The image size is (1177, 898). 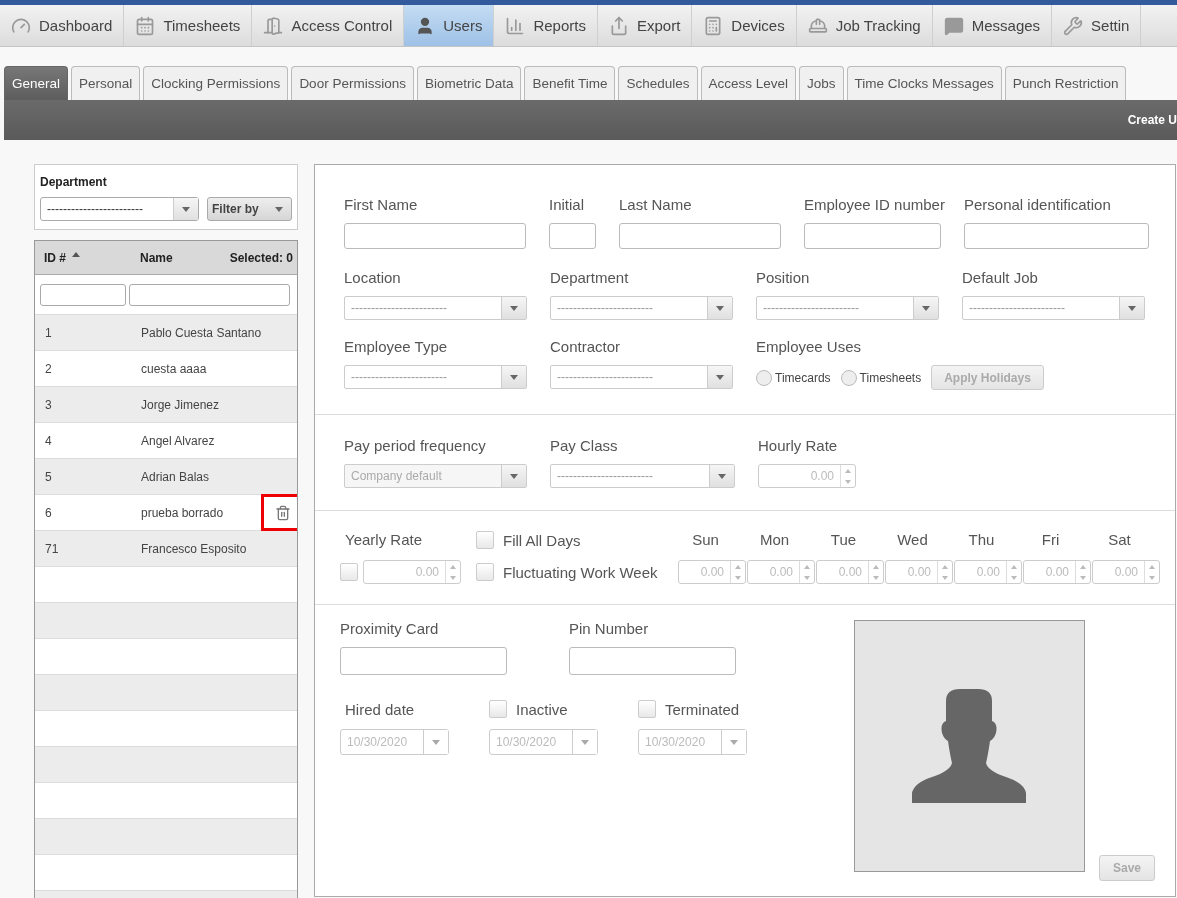 What do you see at coordinates (658, 83) in the screenshot?
I see `tab: Schedules` at bounding box center [658, 83].